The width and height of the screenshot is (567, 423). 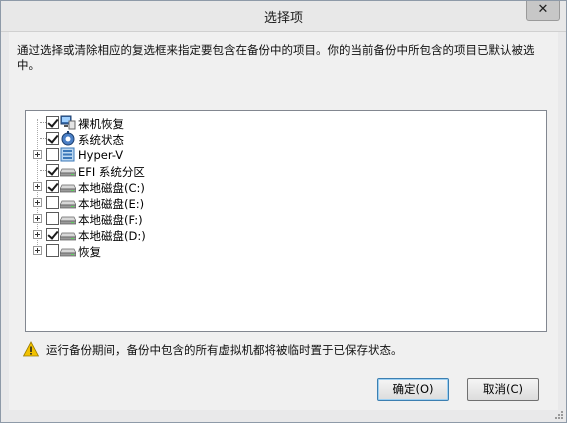 What do you see at coordinates (111, 188) in the screenshot?
I see `tree-item-label: 本地磁盘(C:)` at bounding box center [111, 188].